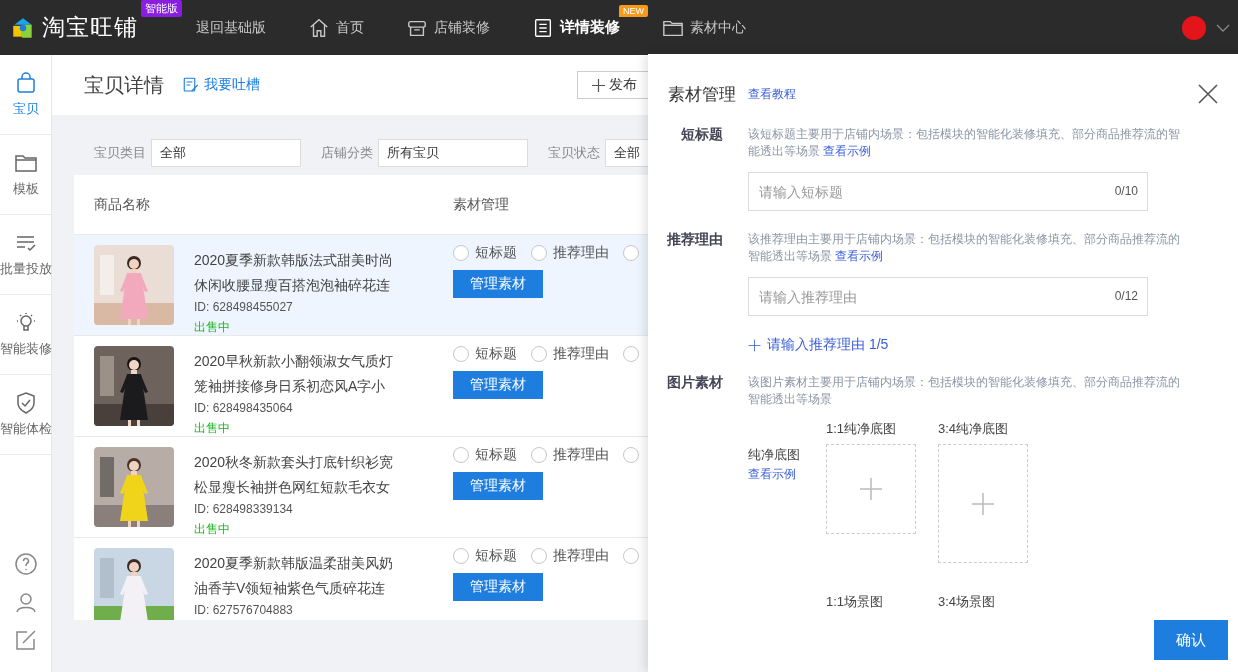 The image size is (1238, 672). What do you see at coordinates (772, 94) in the screenshot?
I see `tutorial-link: 查看教程` at bounding box center [772, 94].